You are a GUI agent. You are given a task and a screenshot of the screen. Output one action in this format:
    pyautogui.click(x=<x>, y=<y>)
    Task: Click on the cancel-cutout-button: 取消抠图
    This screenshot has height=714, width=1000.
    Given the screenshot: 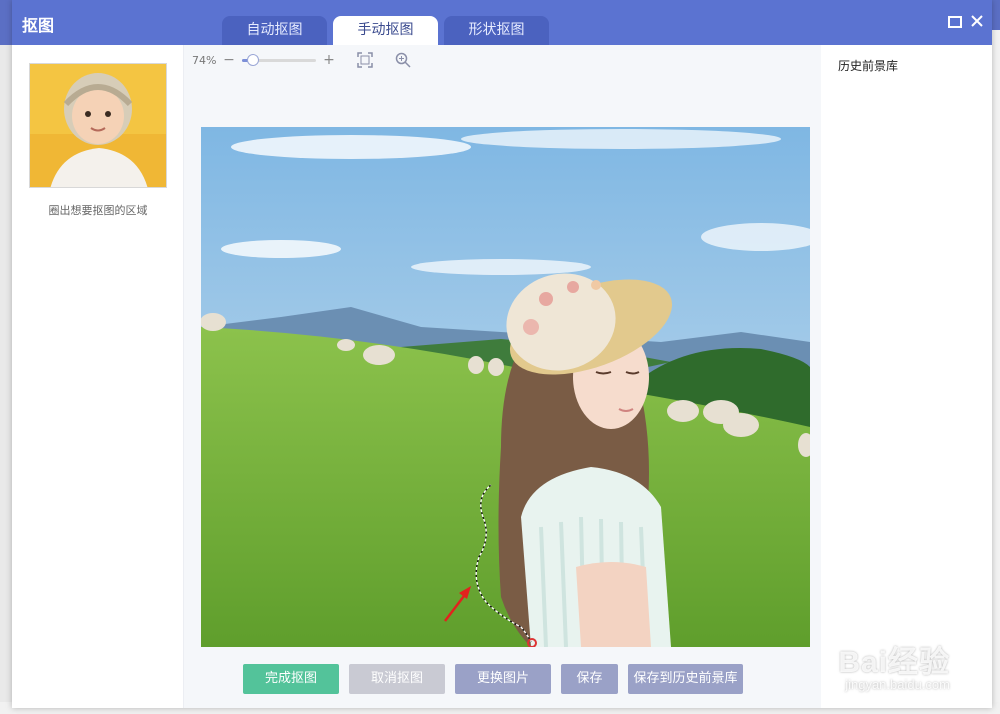 What is the action you would take?
    pyautogui.click(x=397, y=679)
    